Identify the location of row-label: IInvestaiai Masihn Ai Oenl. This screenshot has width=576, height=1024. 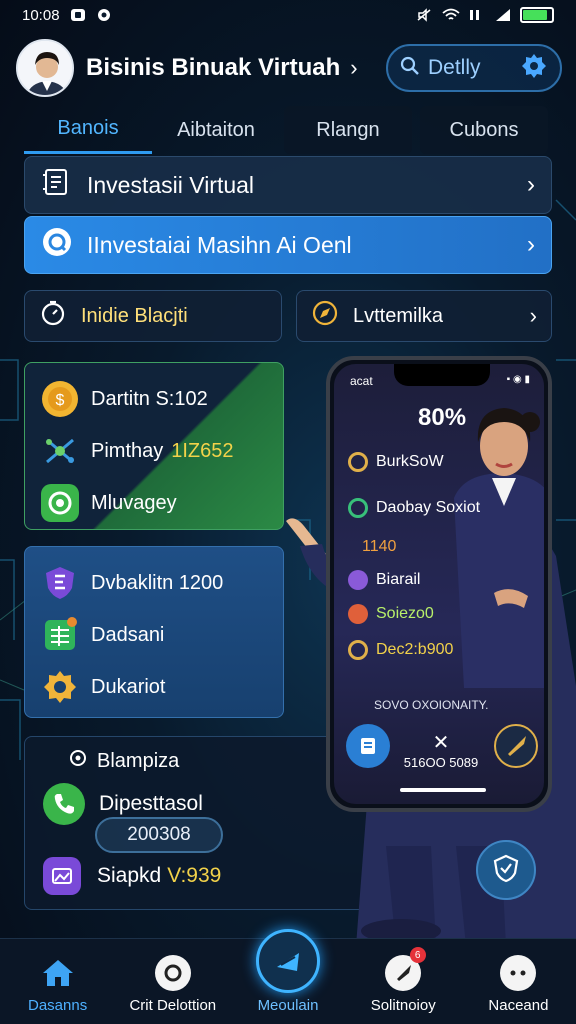
(219, 244).